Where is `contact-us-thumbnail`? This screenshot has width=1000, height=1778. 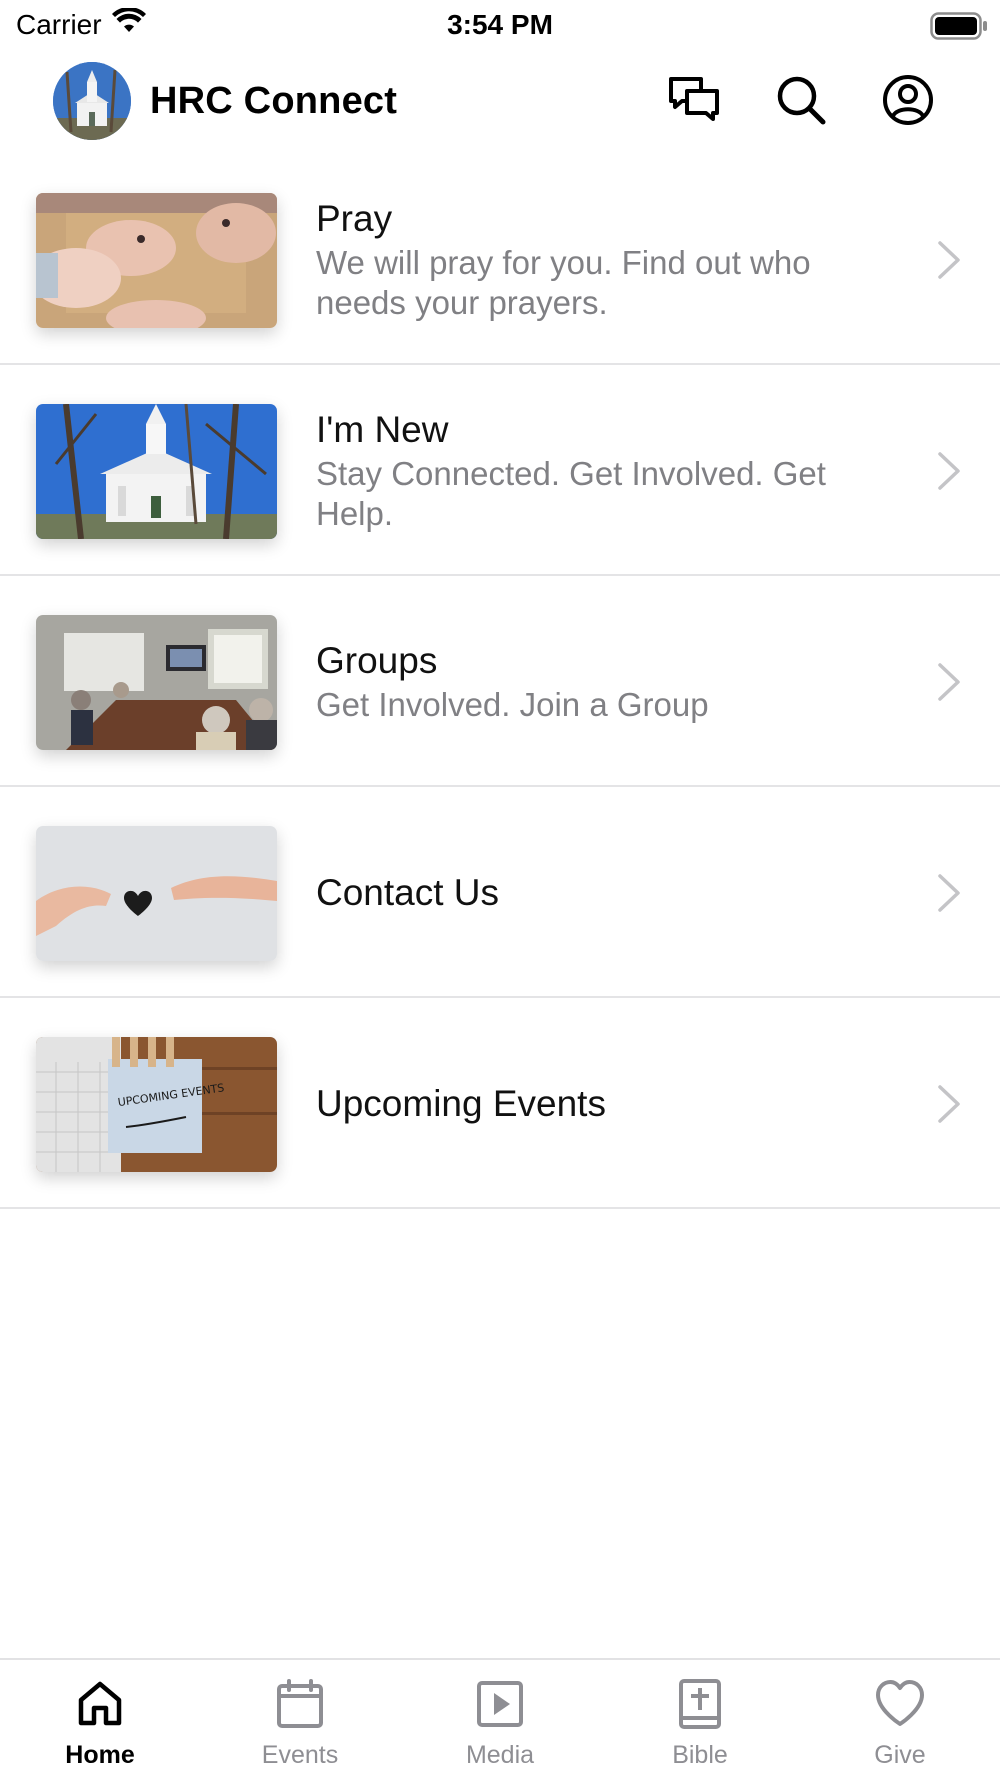 contact-us-thumbnail is located at coordinates (156, 893).